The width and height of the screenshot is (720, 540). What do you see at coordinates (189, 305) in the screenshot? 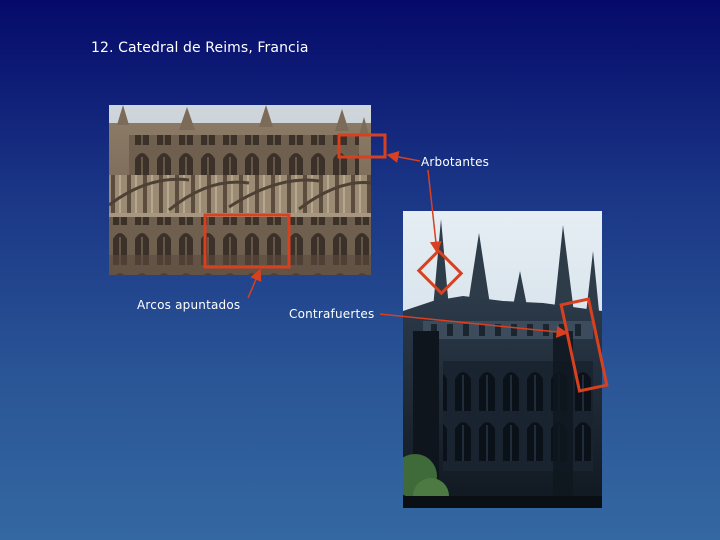
I see `label-arcos-apuntados: Arcos apuntados` at bounding box center [189, 305].